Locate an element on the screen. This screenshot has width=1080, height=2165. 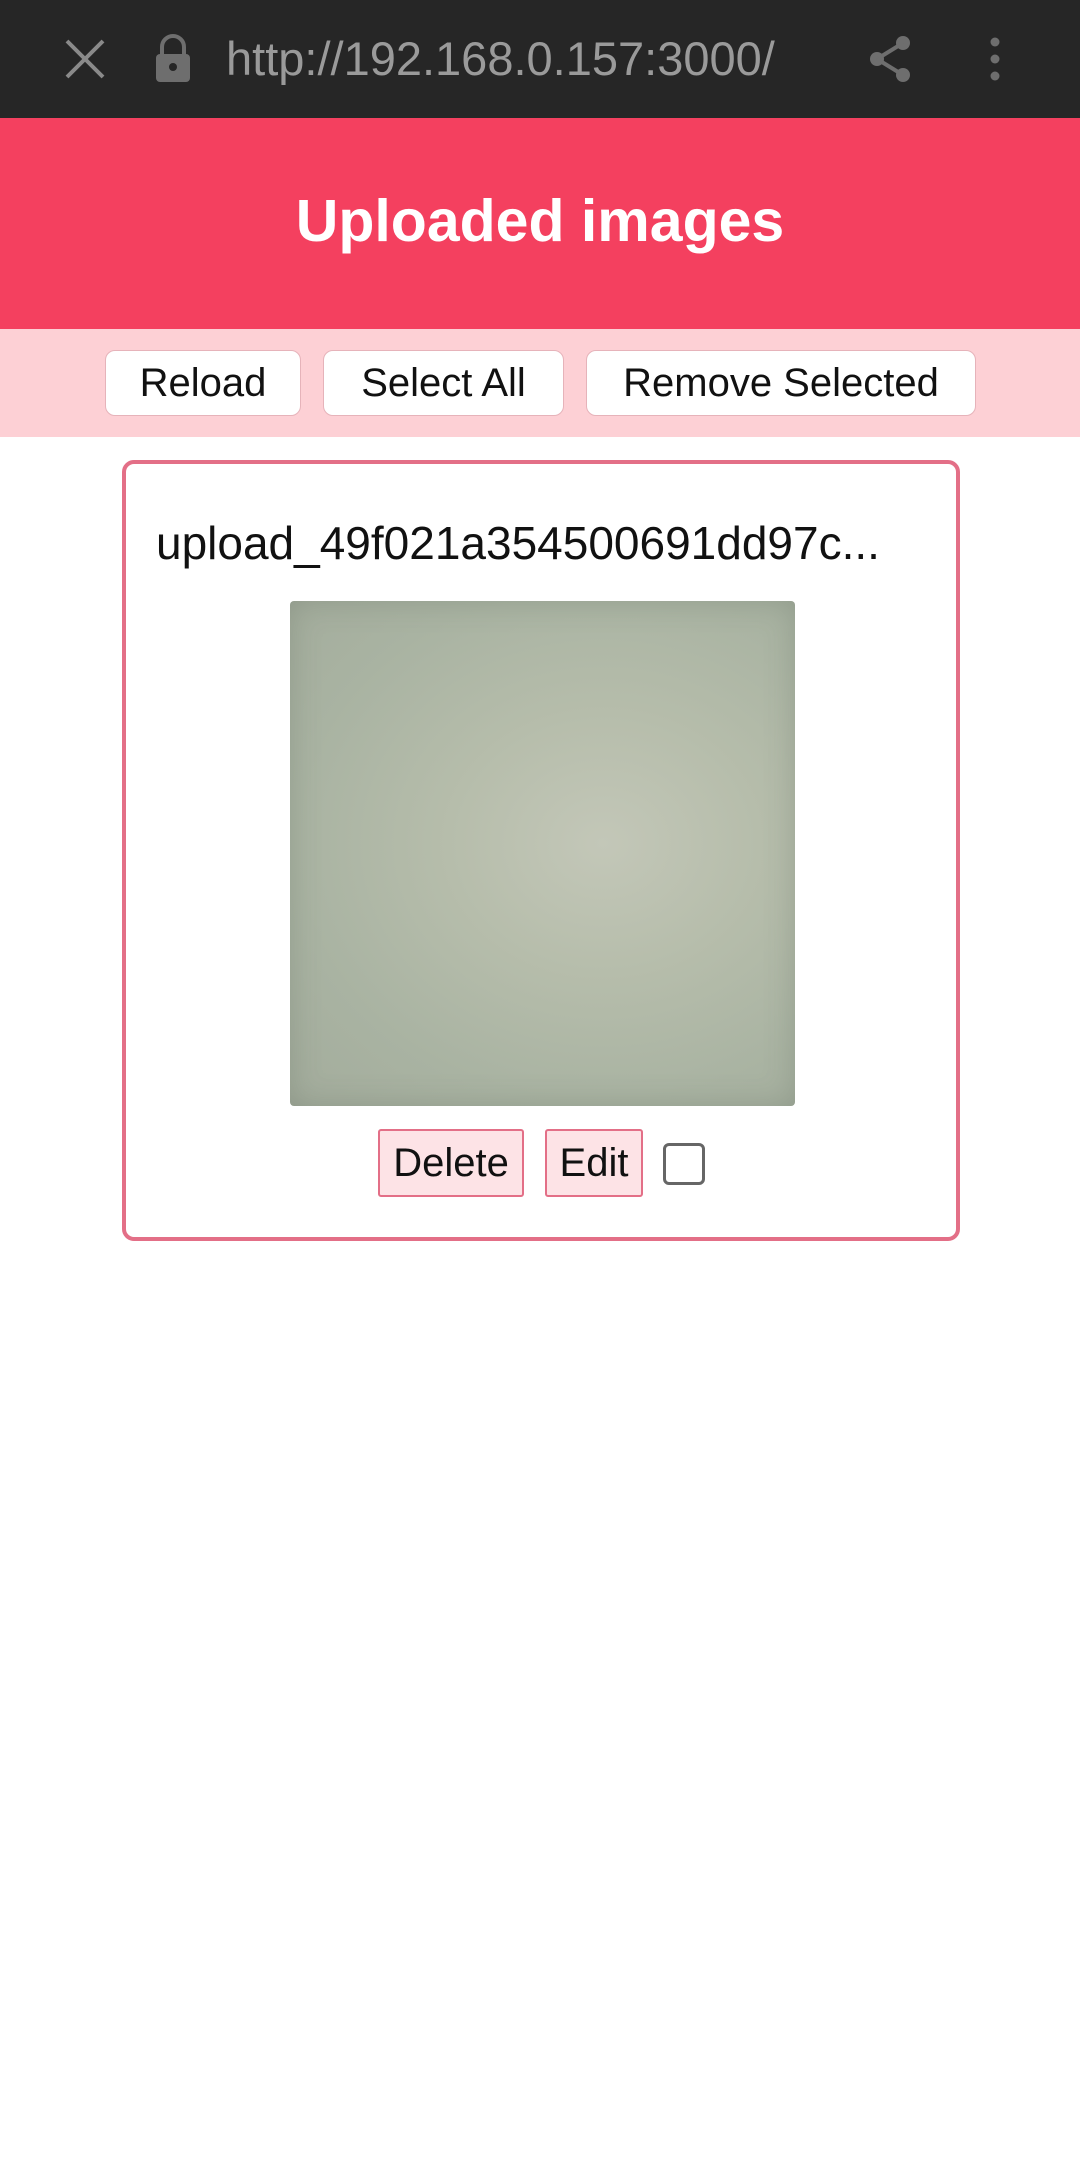
card-actions: Delete Edit is located at coordinates (541, 1163).